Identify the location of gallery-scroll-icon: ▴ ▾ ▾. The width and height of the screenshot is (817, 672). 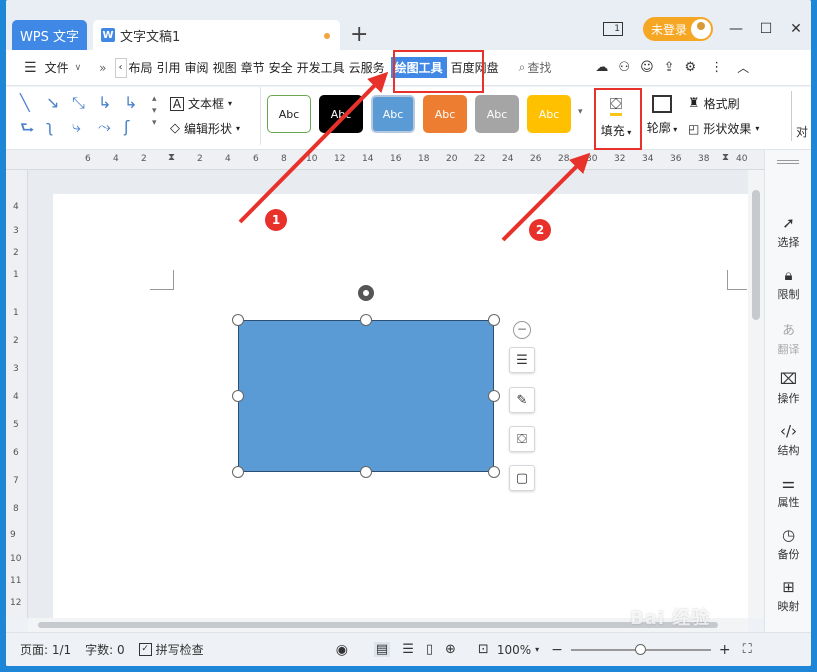
(154, 111).